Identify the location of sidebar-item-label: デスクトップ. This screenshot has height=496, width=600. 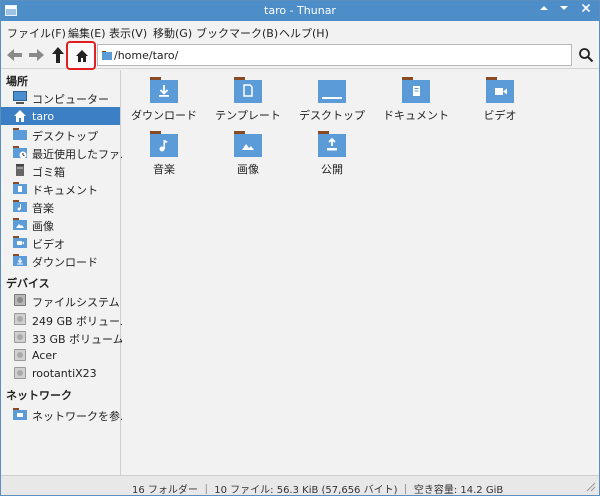
(65, 136).